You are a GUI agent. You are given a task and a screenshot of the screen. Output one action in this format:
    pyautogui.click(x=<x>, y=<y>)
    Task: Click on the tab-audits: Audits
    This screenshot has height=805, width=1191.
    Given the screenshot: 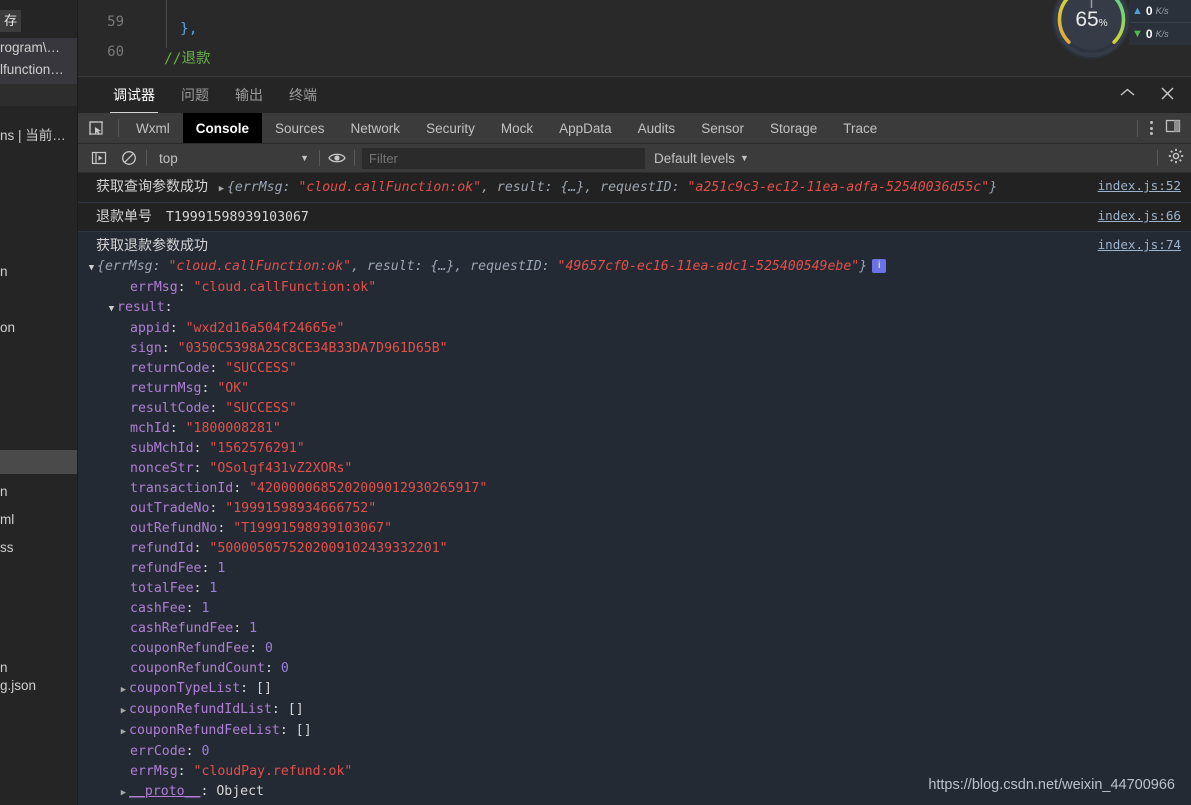 What is the action you would take?
    pyautogui.click(x=657, y=128)
    